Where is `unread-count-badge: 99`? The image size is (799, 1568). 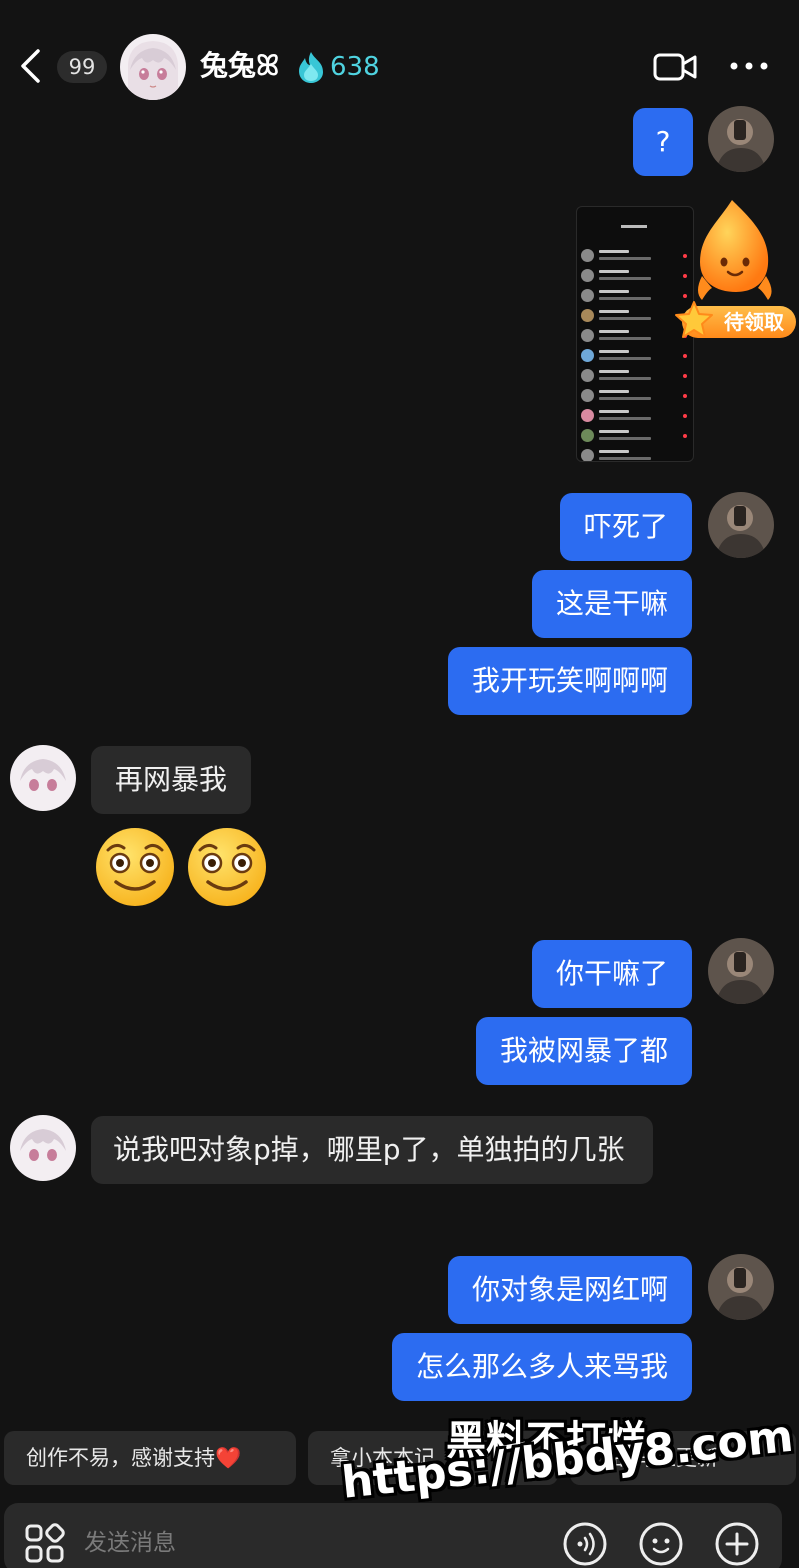
unread-count-badge: 99 is located at coordinates (82, 67).